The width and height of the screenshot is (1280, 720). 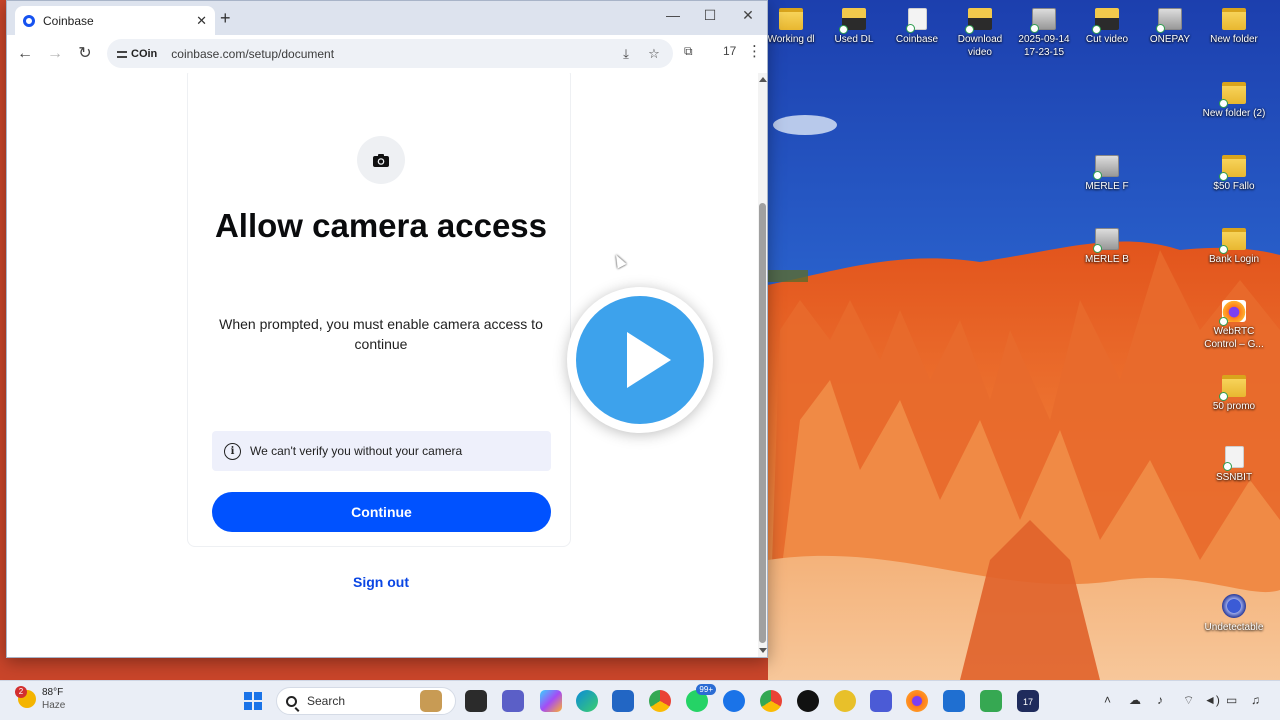 What do you see at coordinates (1234, 39) in the screenshot?
I see `desktop-icon-label: New folder` at bounding box center [1234, 39].